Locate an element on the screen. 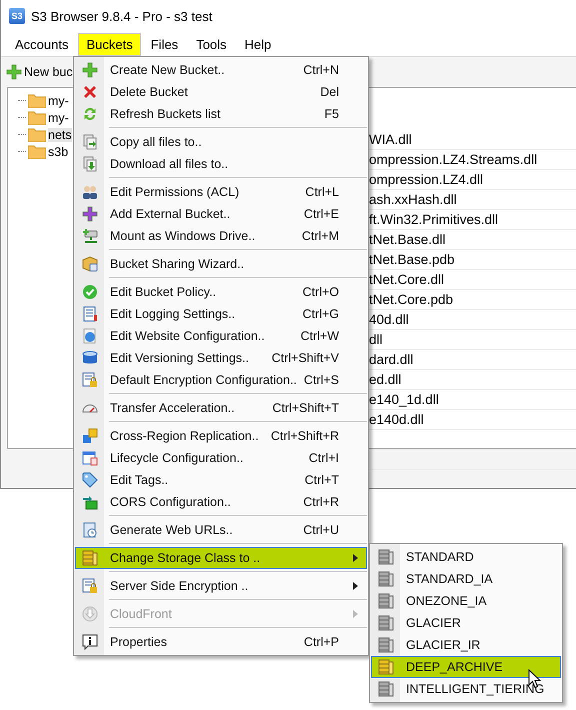  menu-item: STANDARD is located at coordinates (466, 557).